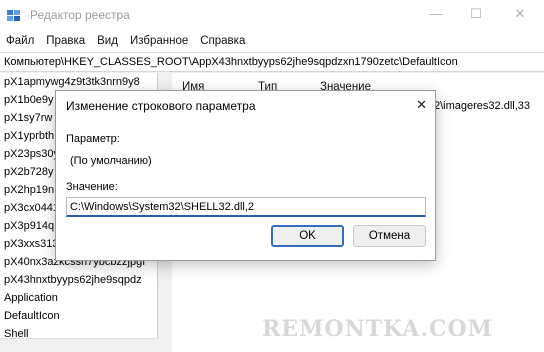  Describe the element at coordinates (107, 41) in the screenshot. I see `menu-view: Вид` at that location.